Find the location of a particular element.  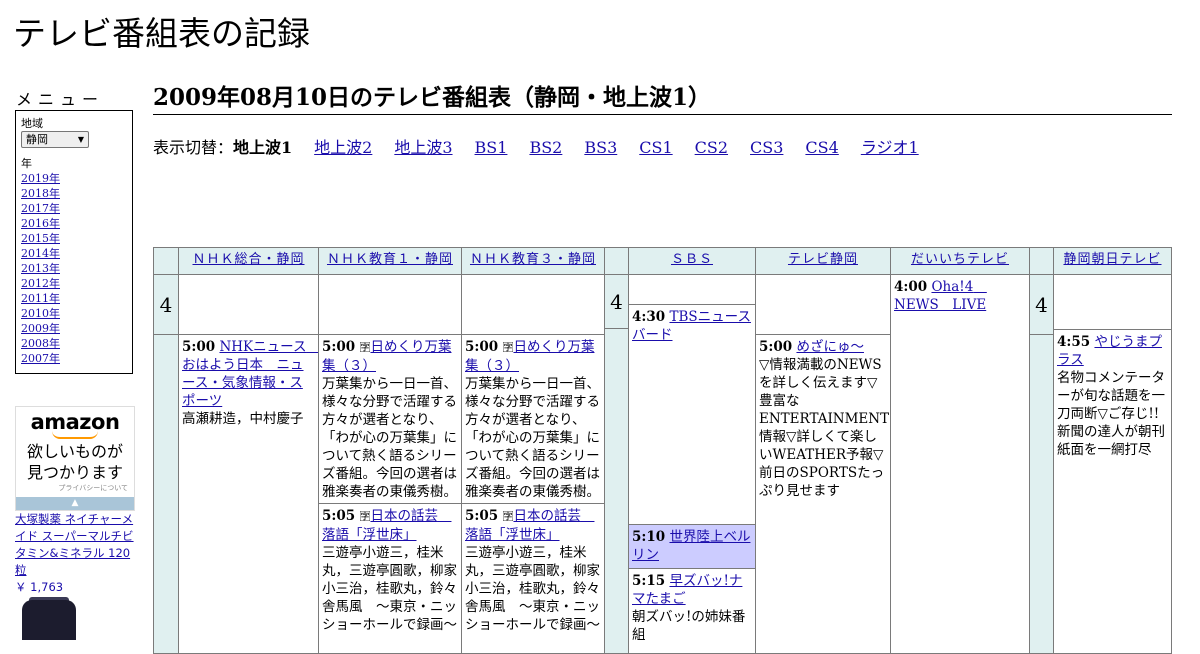

switch-link: CS4 is located at coordinates (821, 147).